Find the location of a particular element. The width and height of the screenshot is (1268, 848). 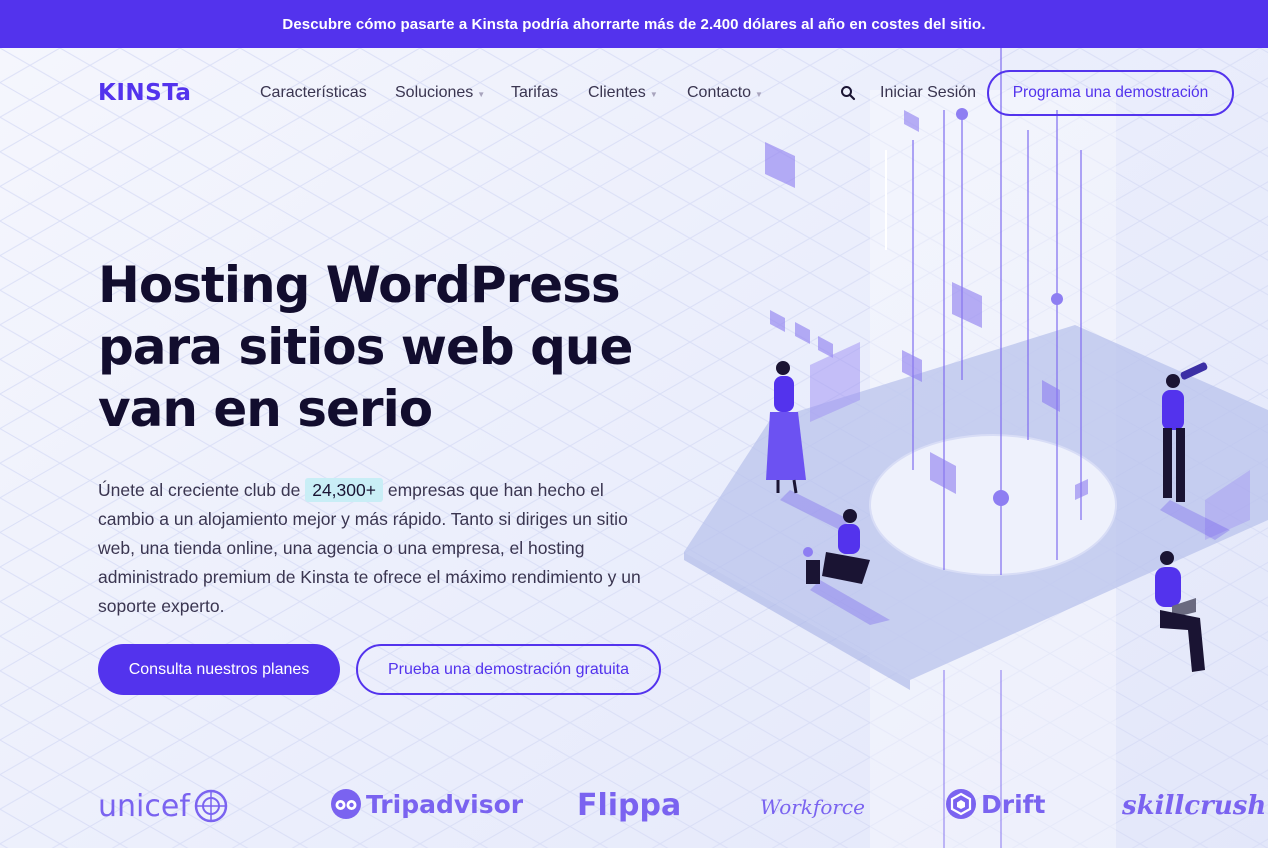

nav-label: Tarifas is located at coordinates (535, 92).